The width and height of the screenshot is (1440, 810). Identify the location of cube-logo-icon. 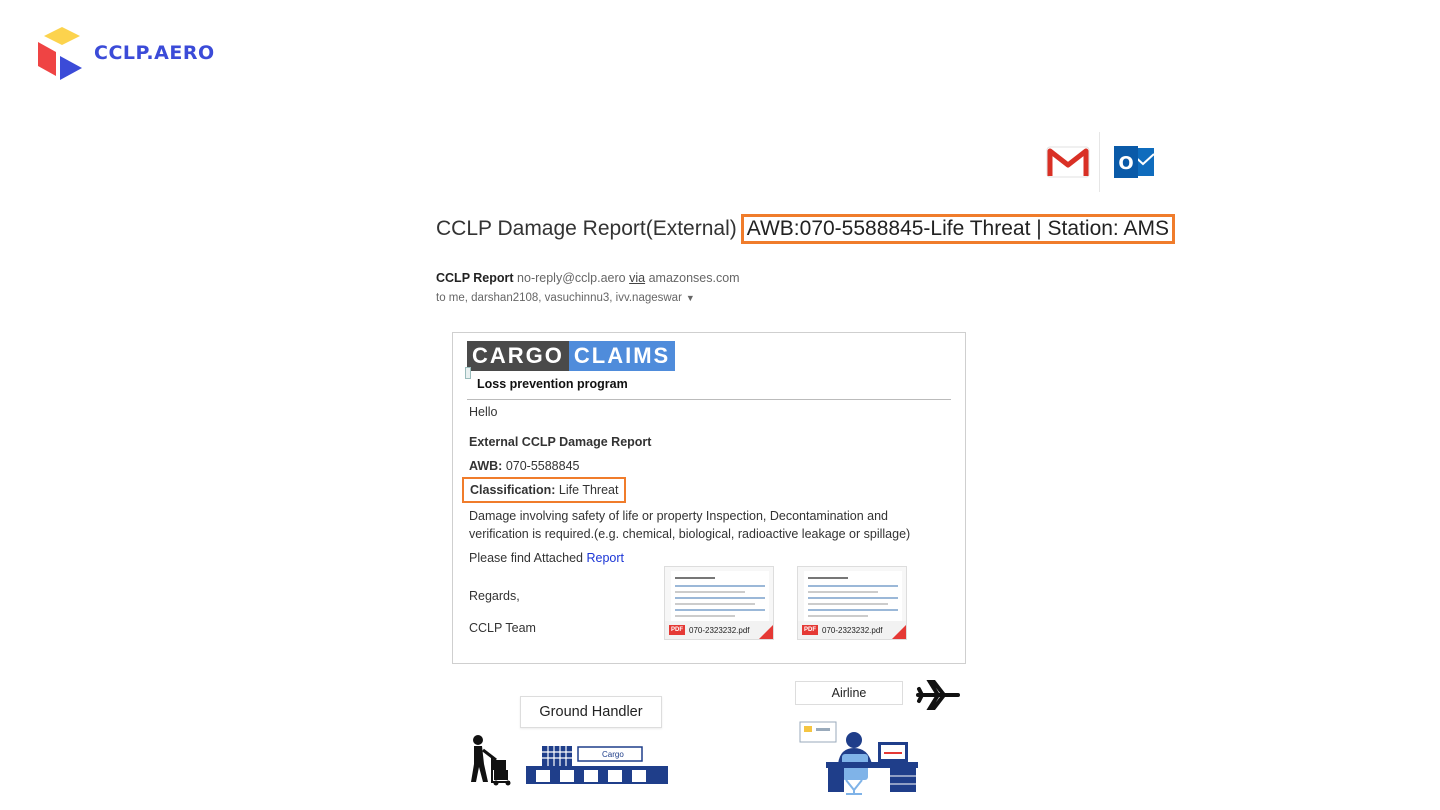
(61, 53).